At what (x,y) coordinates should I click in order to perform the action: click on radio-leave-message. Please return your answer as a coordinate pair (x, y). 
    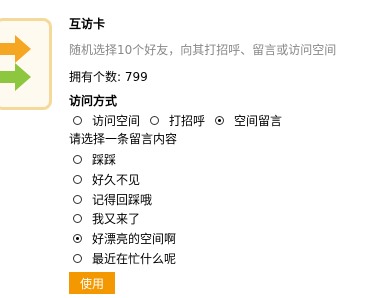
    Looking at the image, I should click on (220, 120).